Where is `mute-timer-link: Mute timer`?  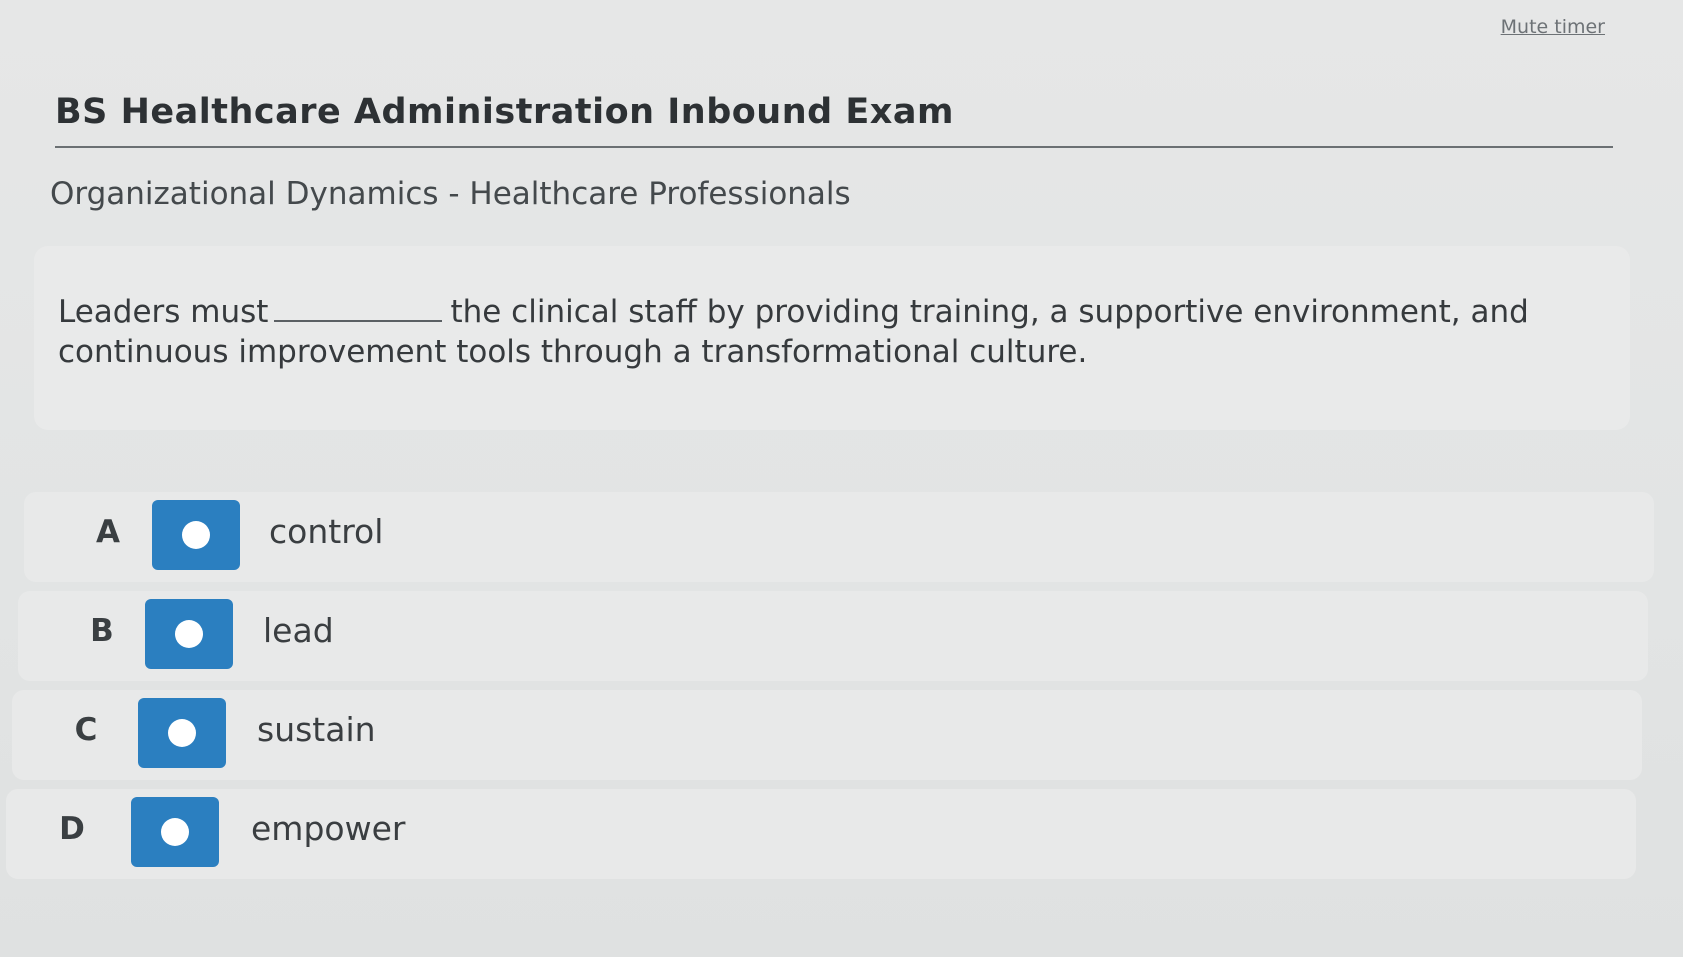 mute-timer-link: Mute timer is located at coordinates (1553, 27).